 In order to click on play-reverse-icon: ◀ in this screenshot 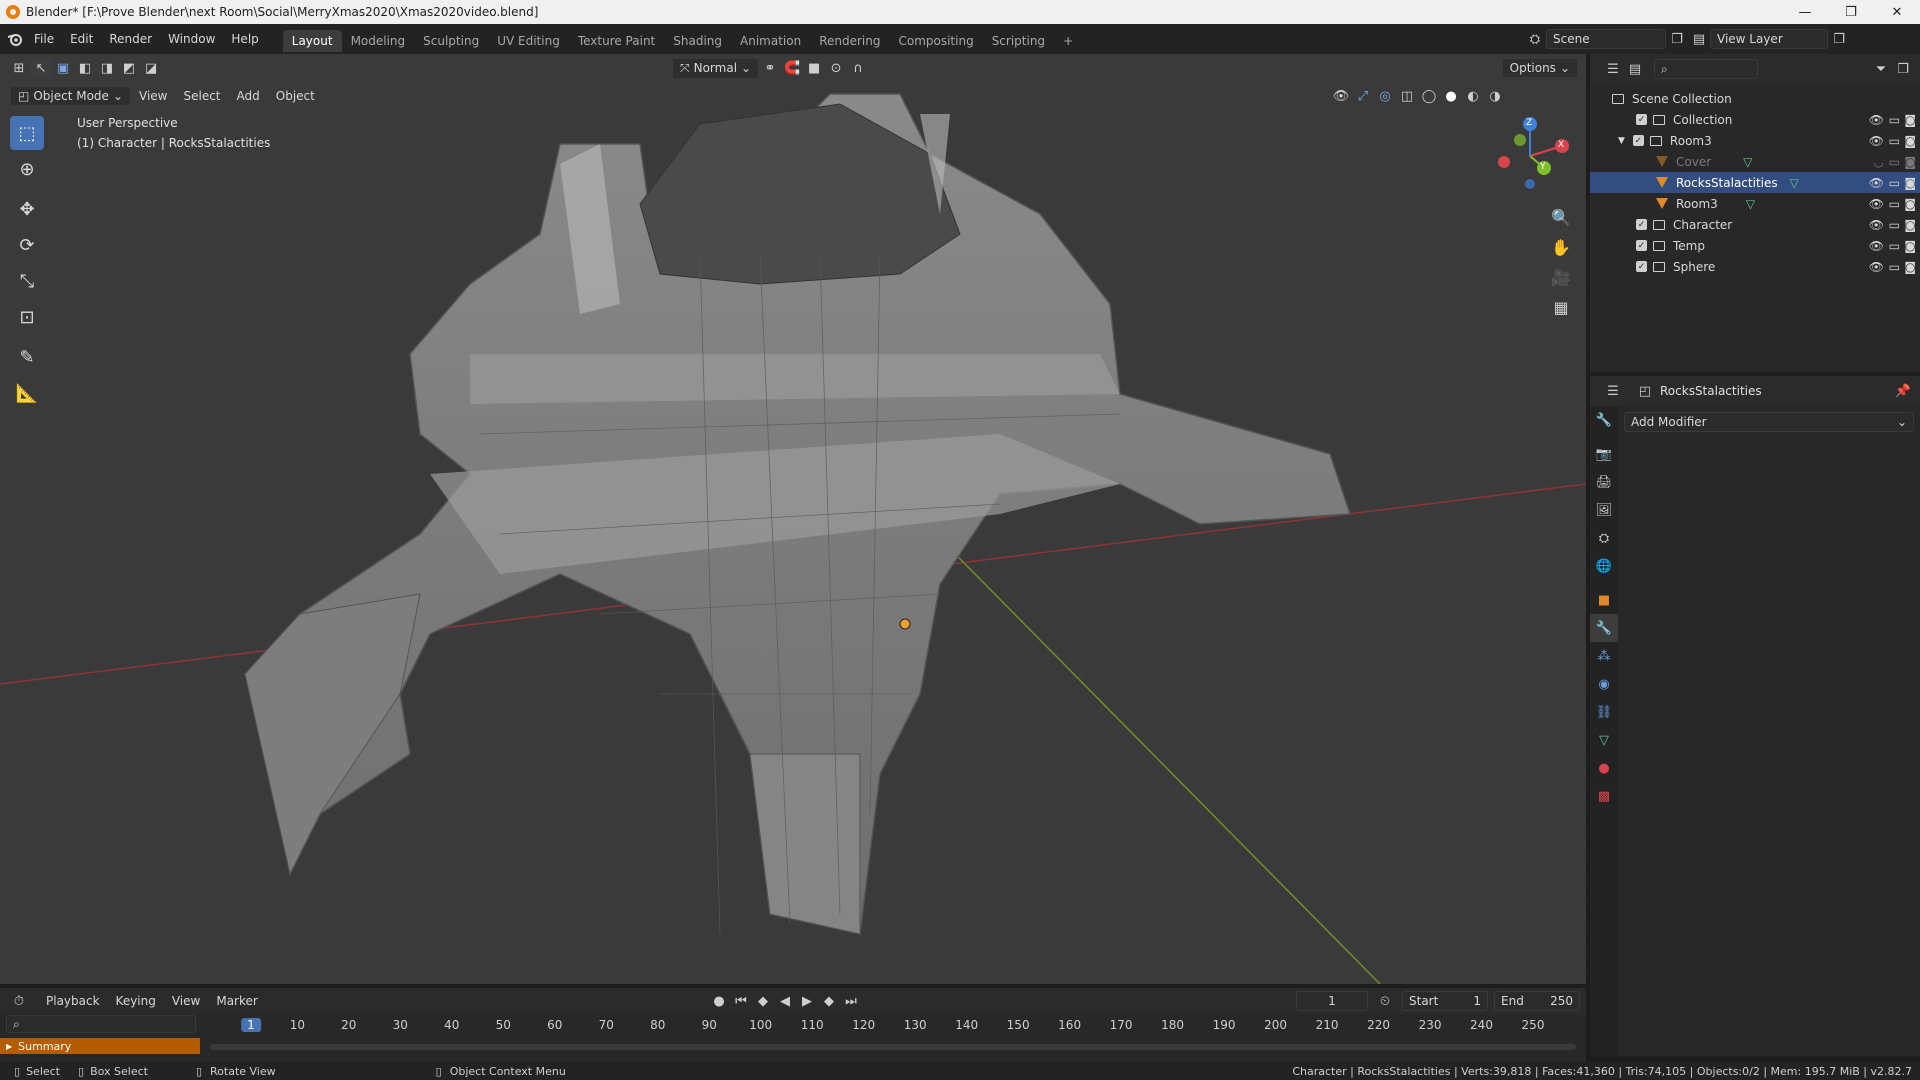, I will do `click(785, 1001)`.